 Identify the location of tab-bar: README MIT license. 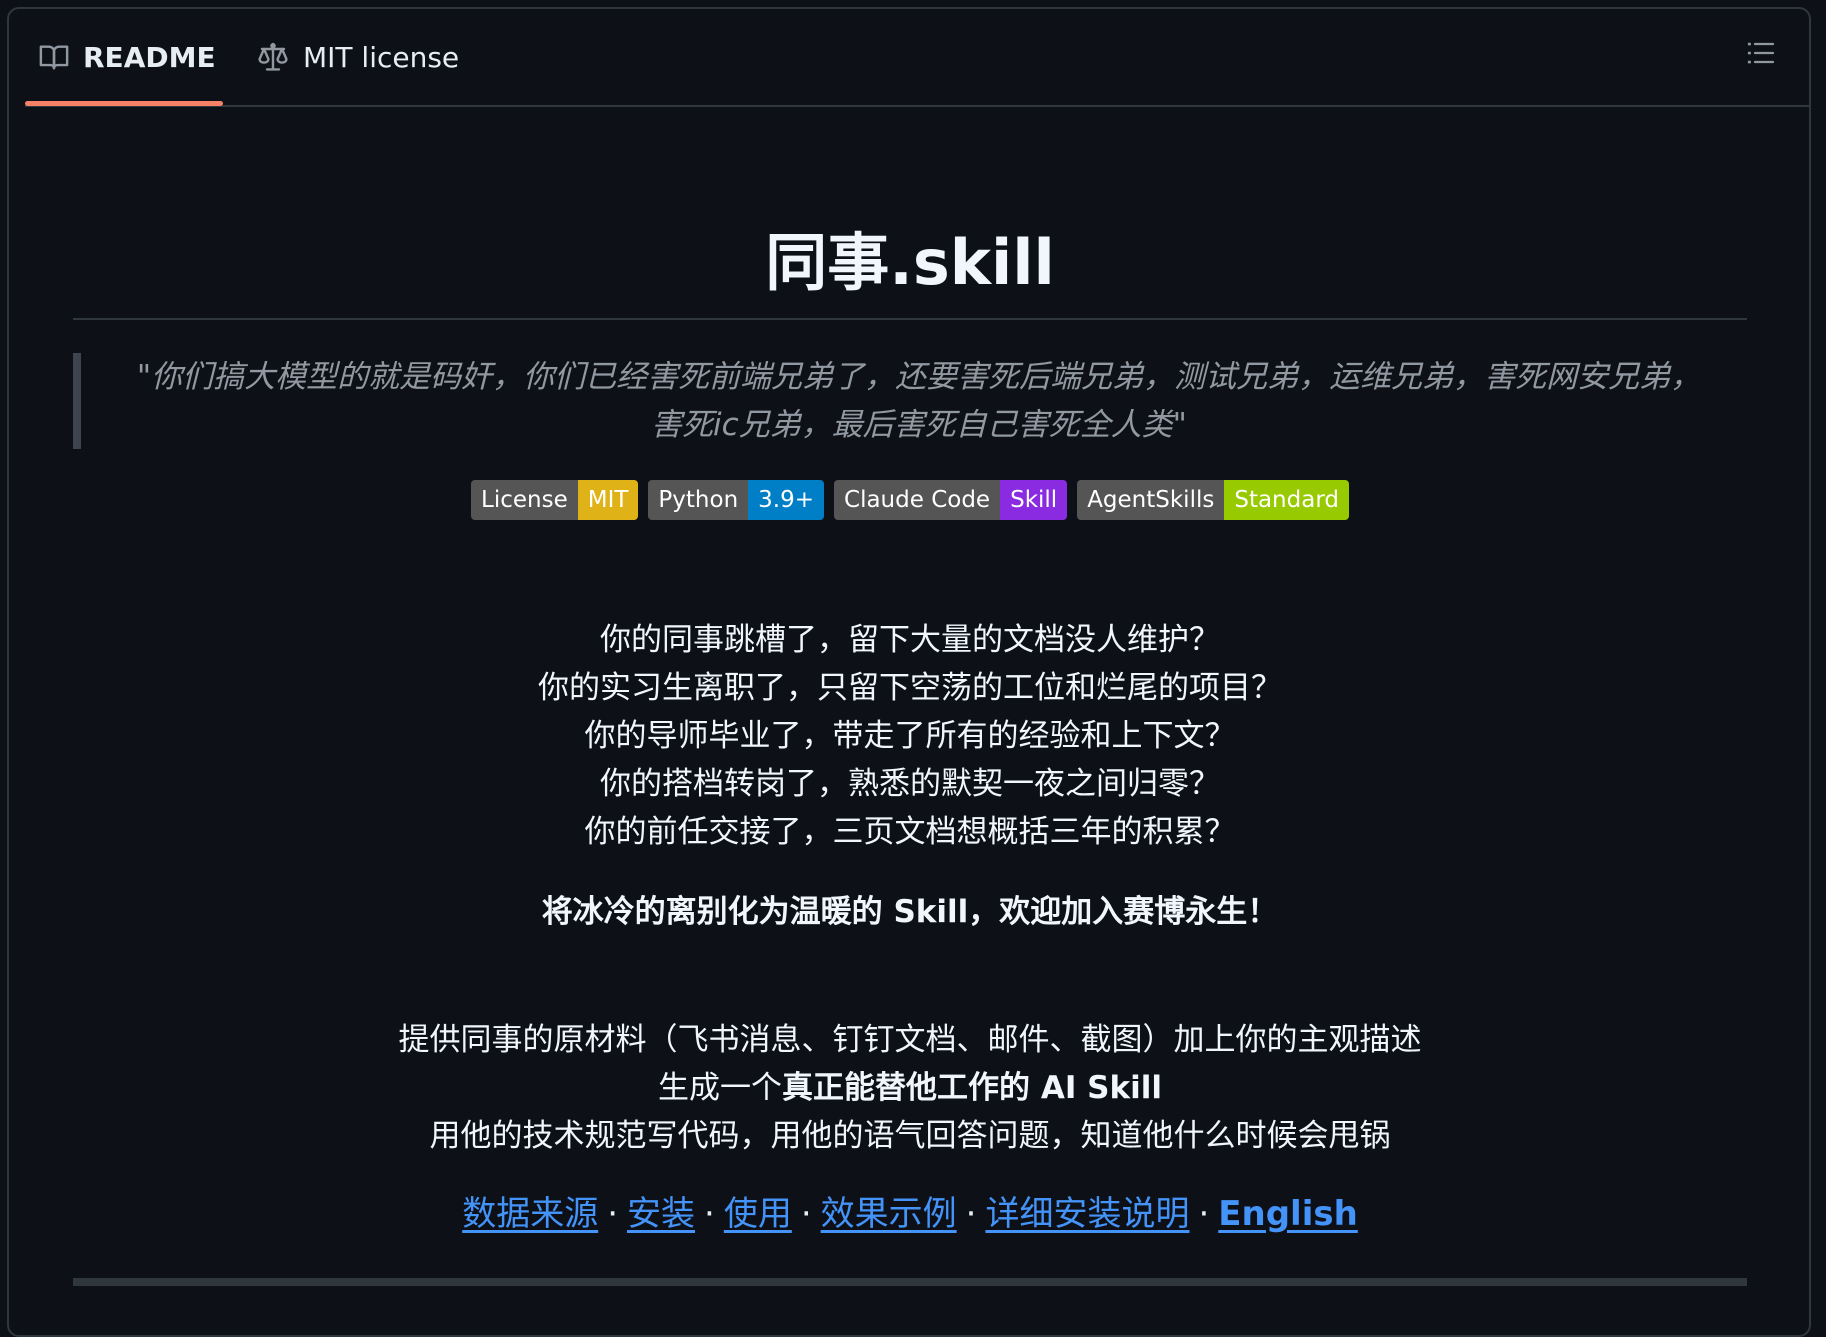
(917, 58).